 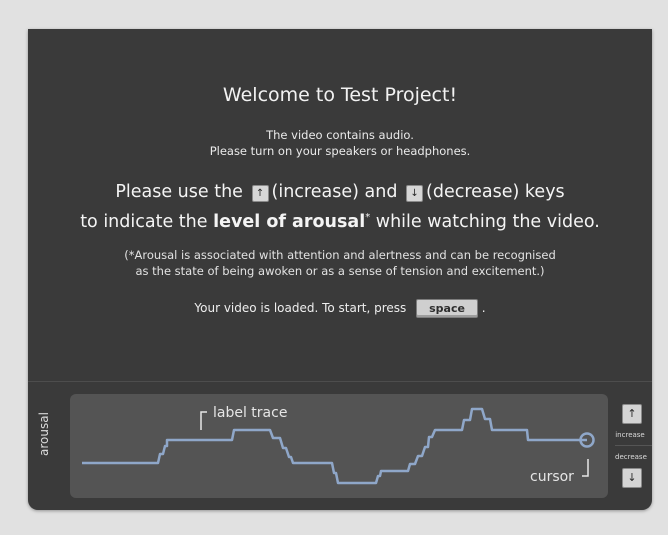 What do you see at coordinates (260, 193) in the screenshot?
I see `up-arrow-key-icon: ↑` at bounding box center [260, 193].